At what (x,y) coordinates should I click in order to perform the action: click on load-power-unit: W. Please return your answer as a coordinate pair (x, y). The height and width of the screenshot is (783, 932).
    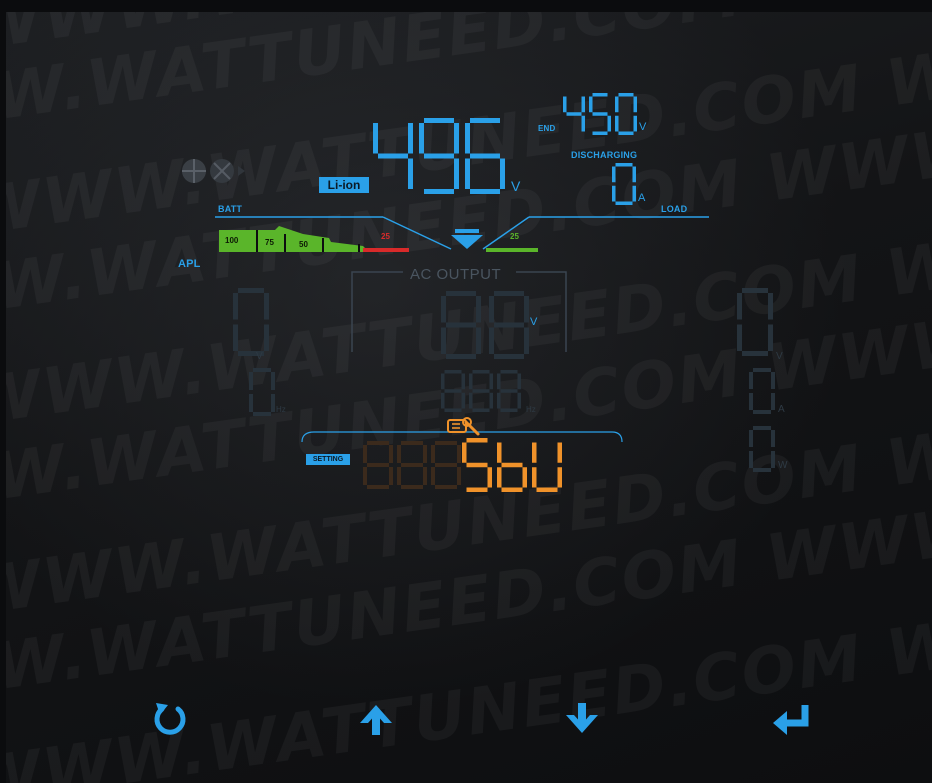
    Looking at the image, I should click on (783, 465).